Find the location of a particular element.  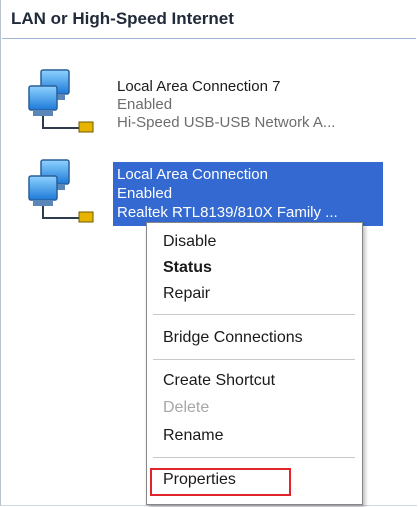

menu-item-properties: Properties is located at coordinates (199, 480).